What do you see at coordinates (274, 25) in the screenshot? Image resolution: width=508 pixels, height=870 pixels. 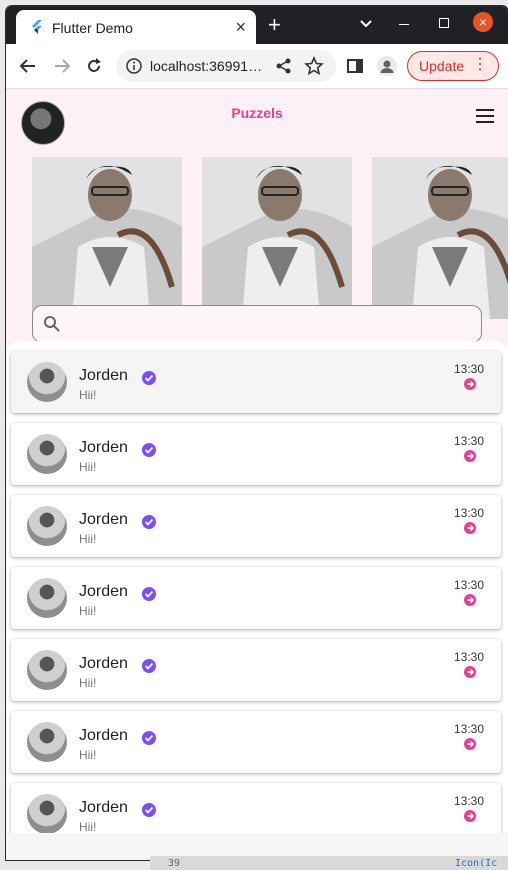 I see `new-tab-icon: +` at bounding box center [274, 25].